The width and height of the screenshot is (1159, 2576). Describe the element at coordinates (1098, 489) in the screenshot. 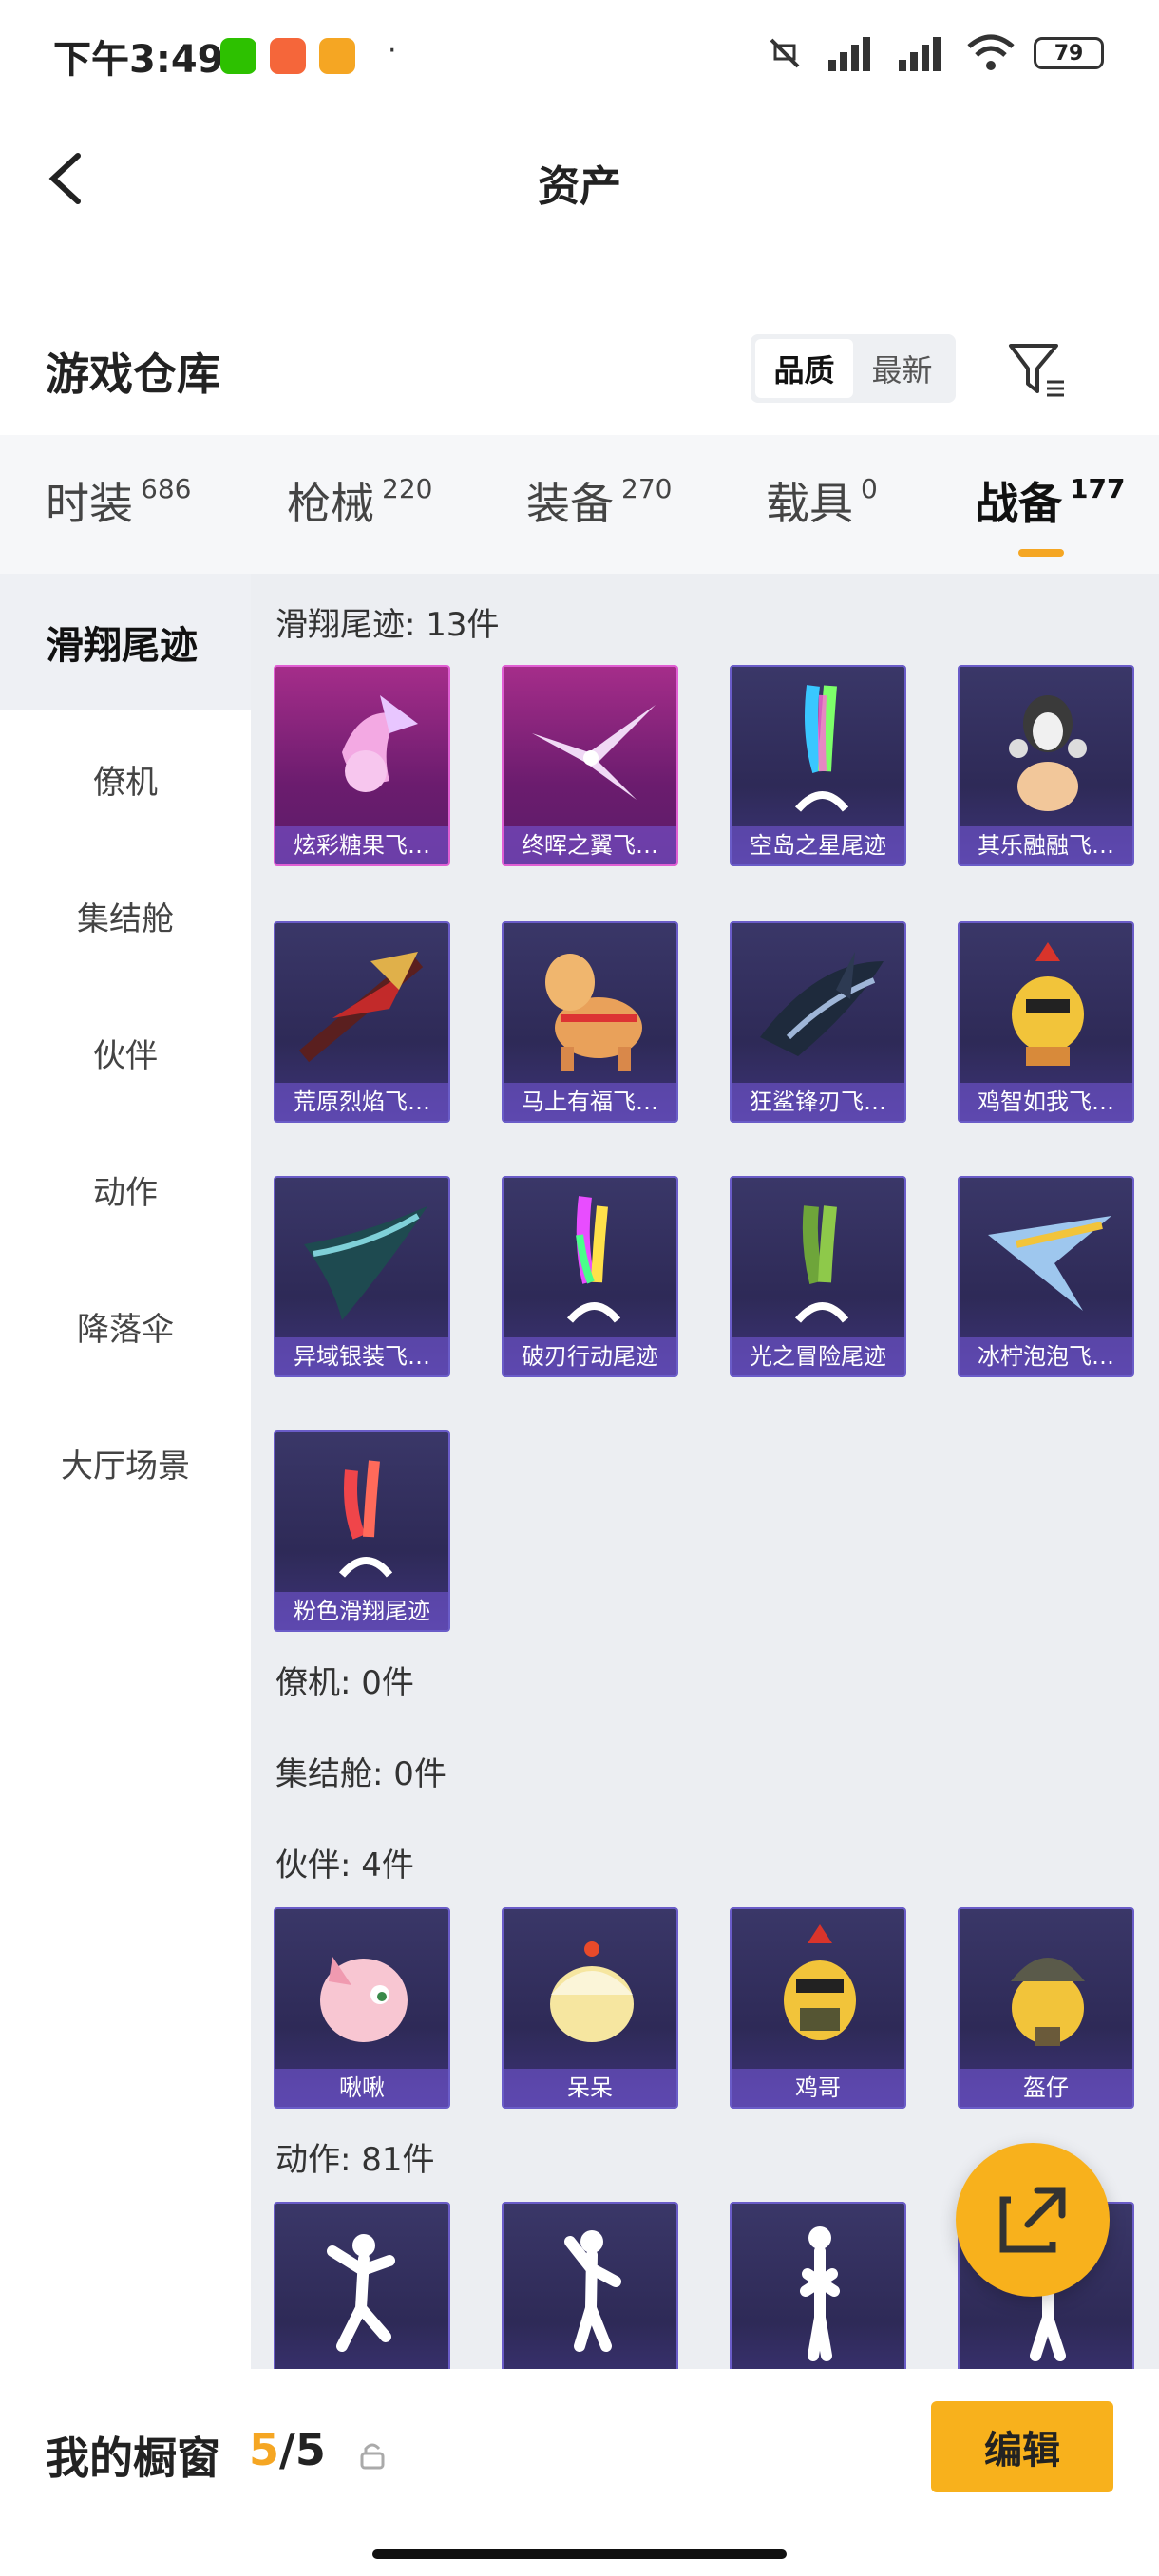

I see `tab-count: 177` at that location.